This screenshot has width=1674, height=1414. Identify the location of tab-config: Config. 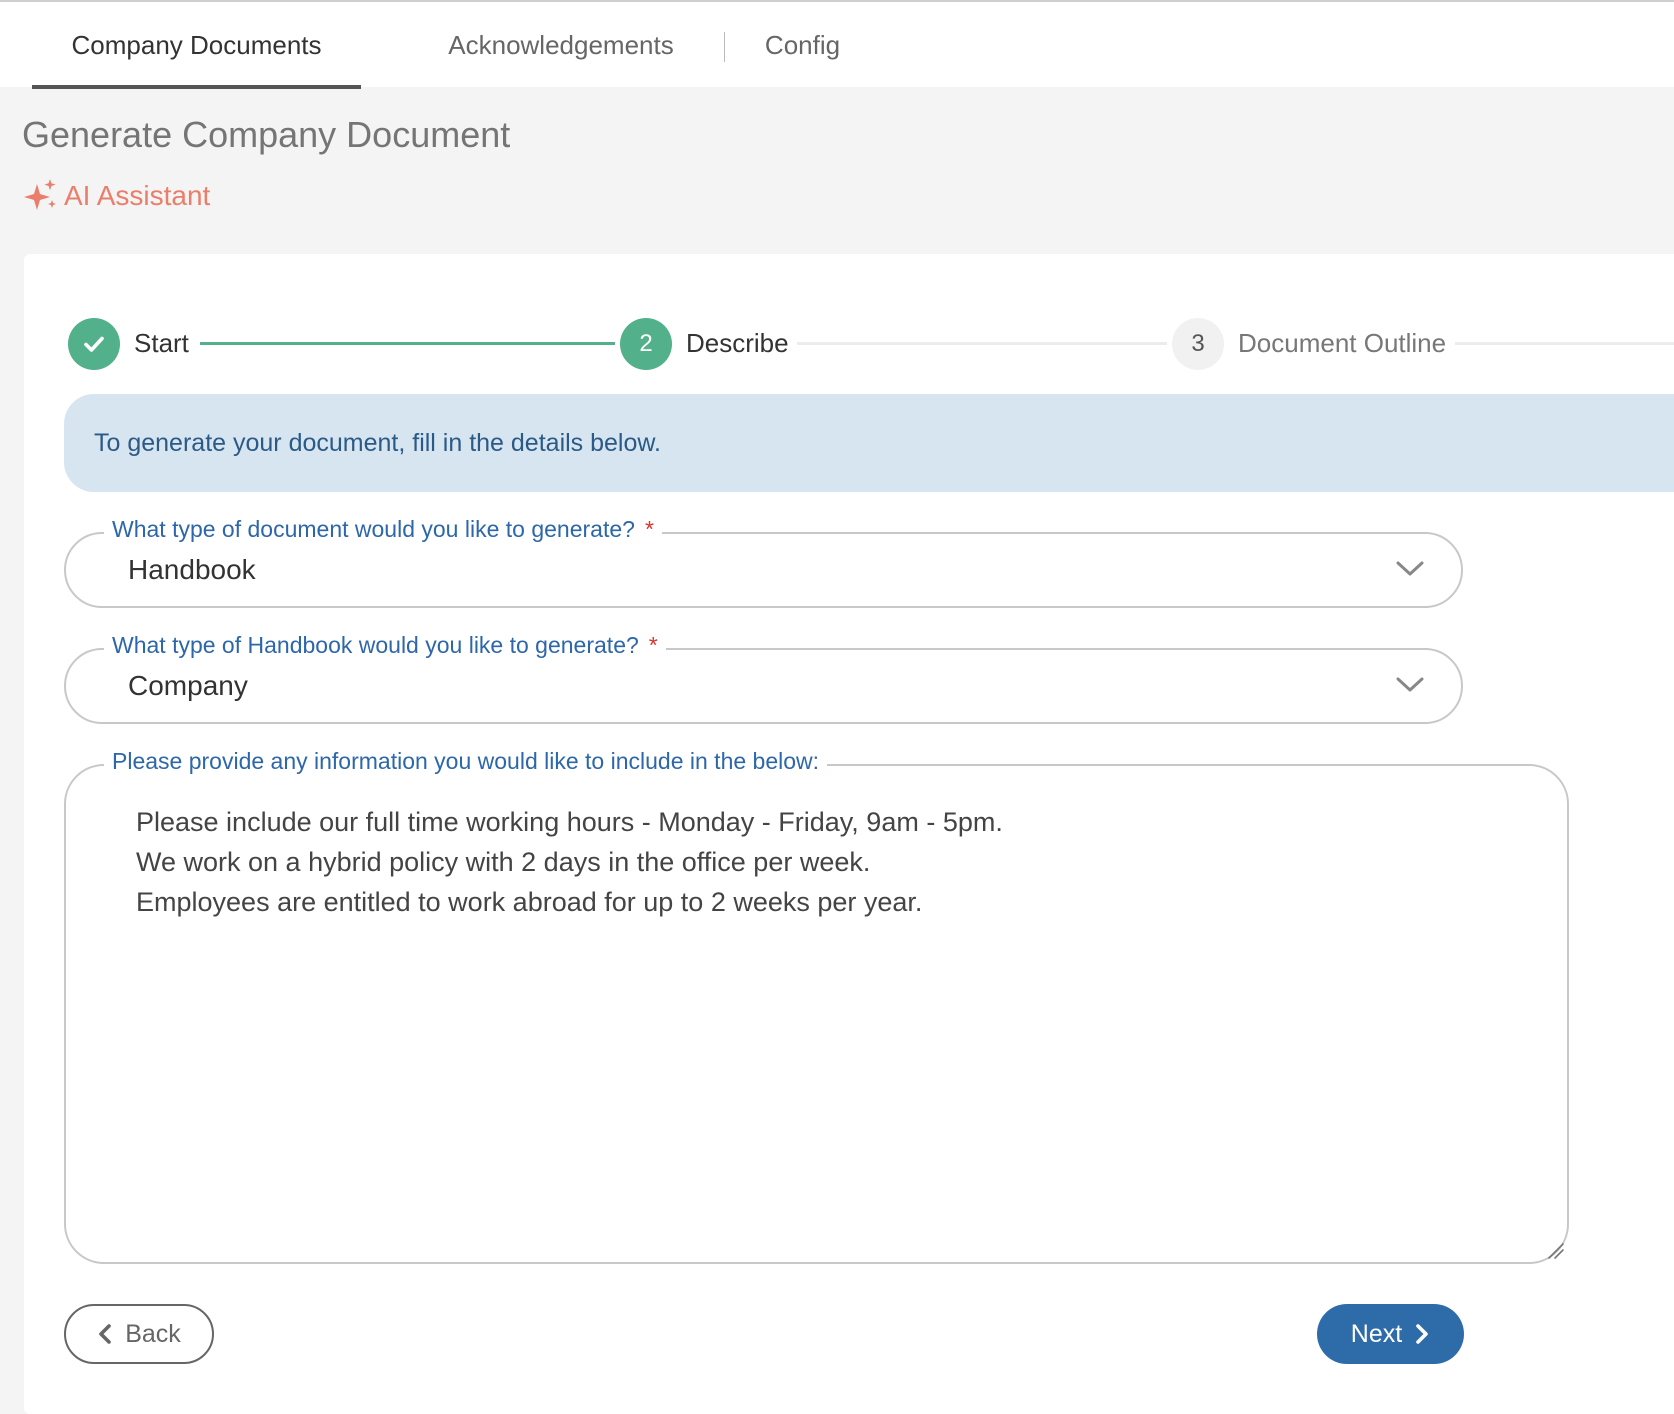
(802, 45).